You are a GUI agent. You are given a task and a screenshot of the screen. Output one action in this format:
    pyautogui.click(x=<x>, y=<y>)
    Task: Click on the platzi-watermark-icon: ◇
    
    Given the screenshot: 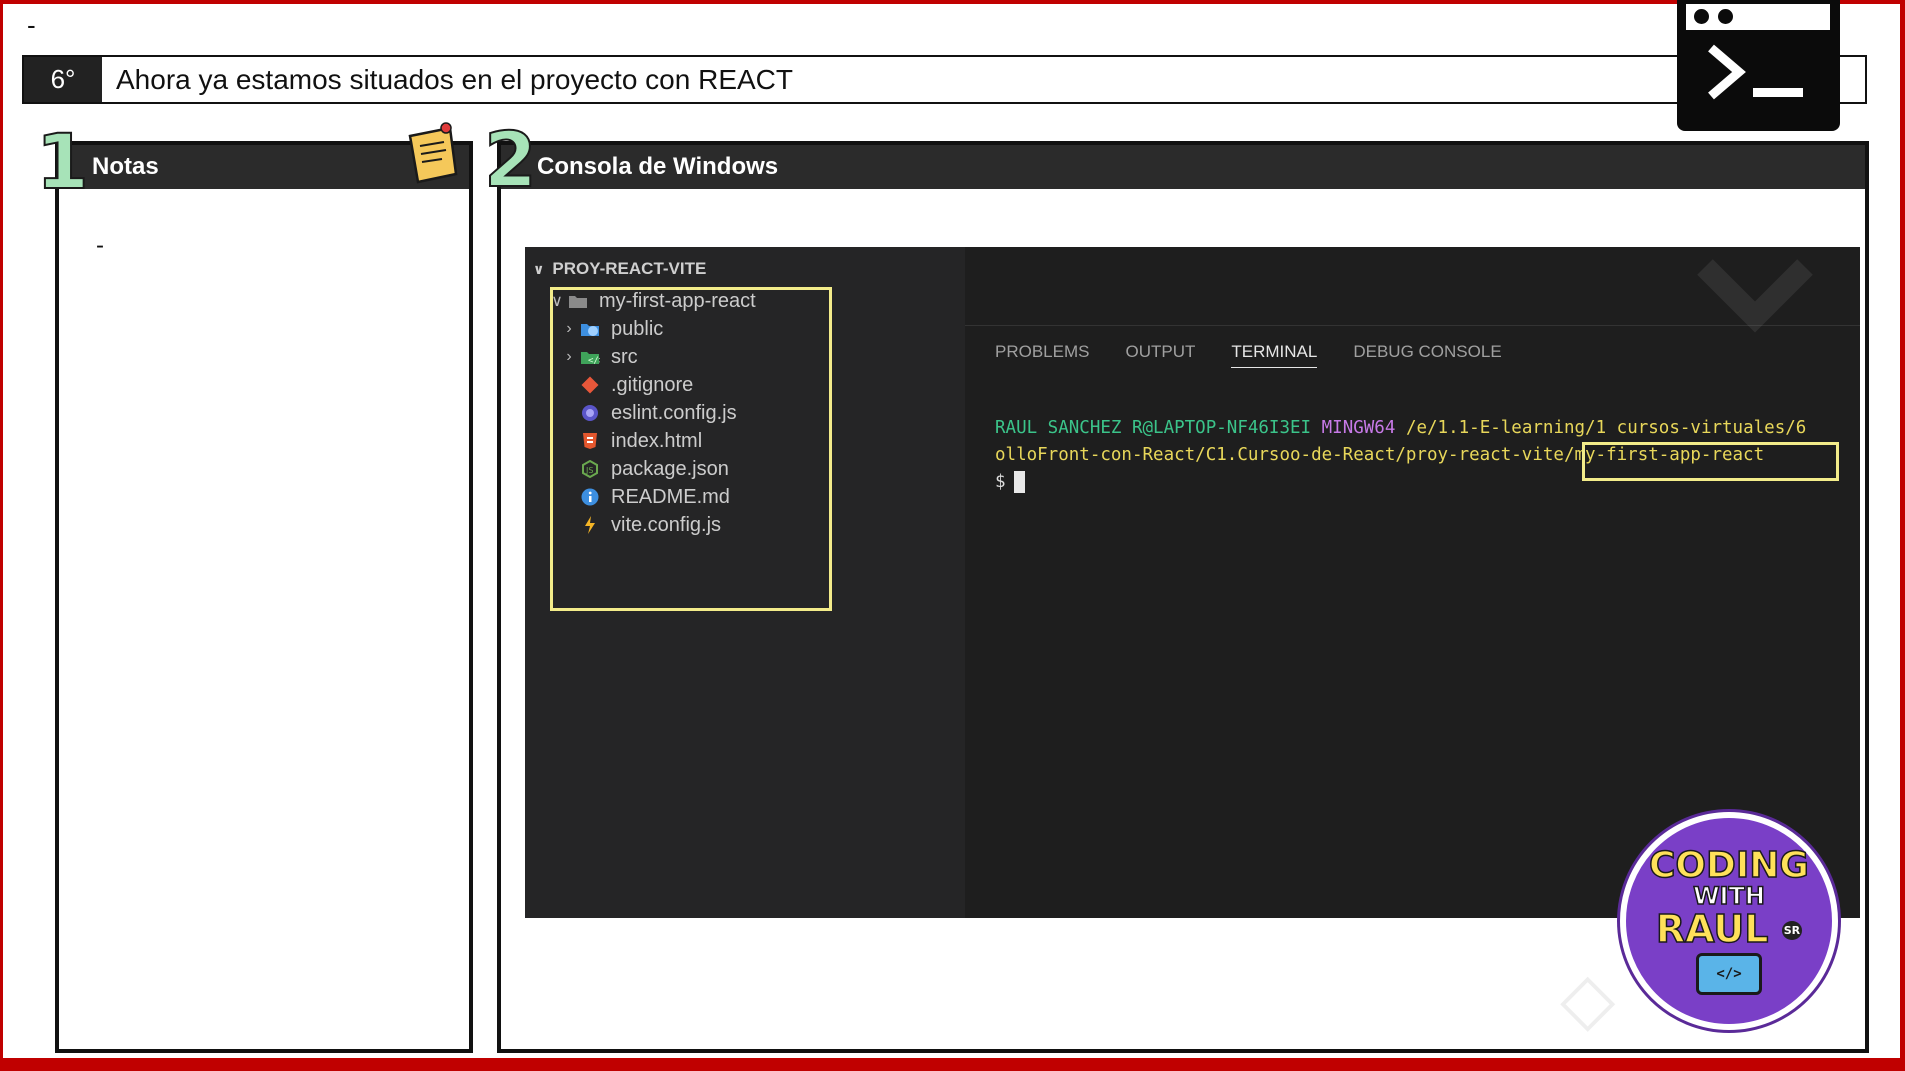 What is the action you would take?
    pyautogui.click(x=1588, y=998)
    